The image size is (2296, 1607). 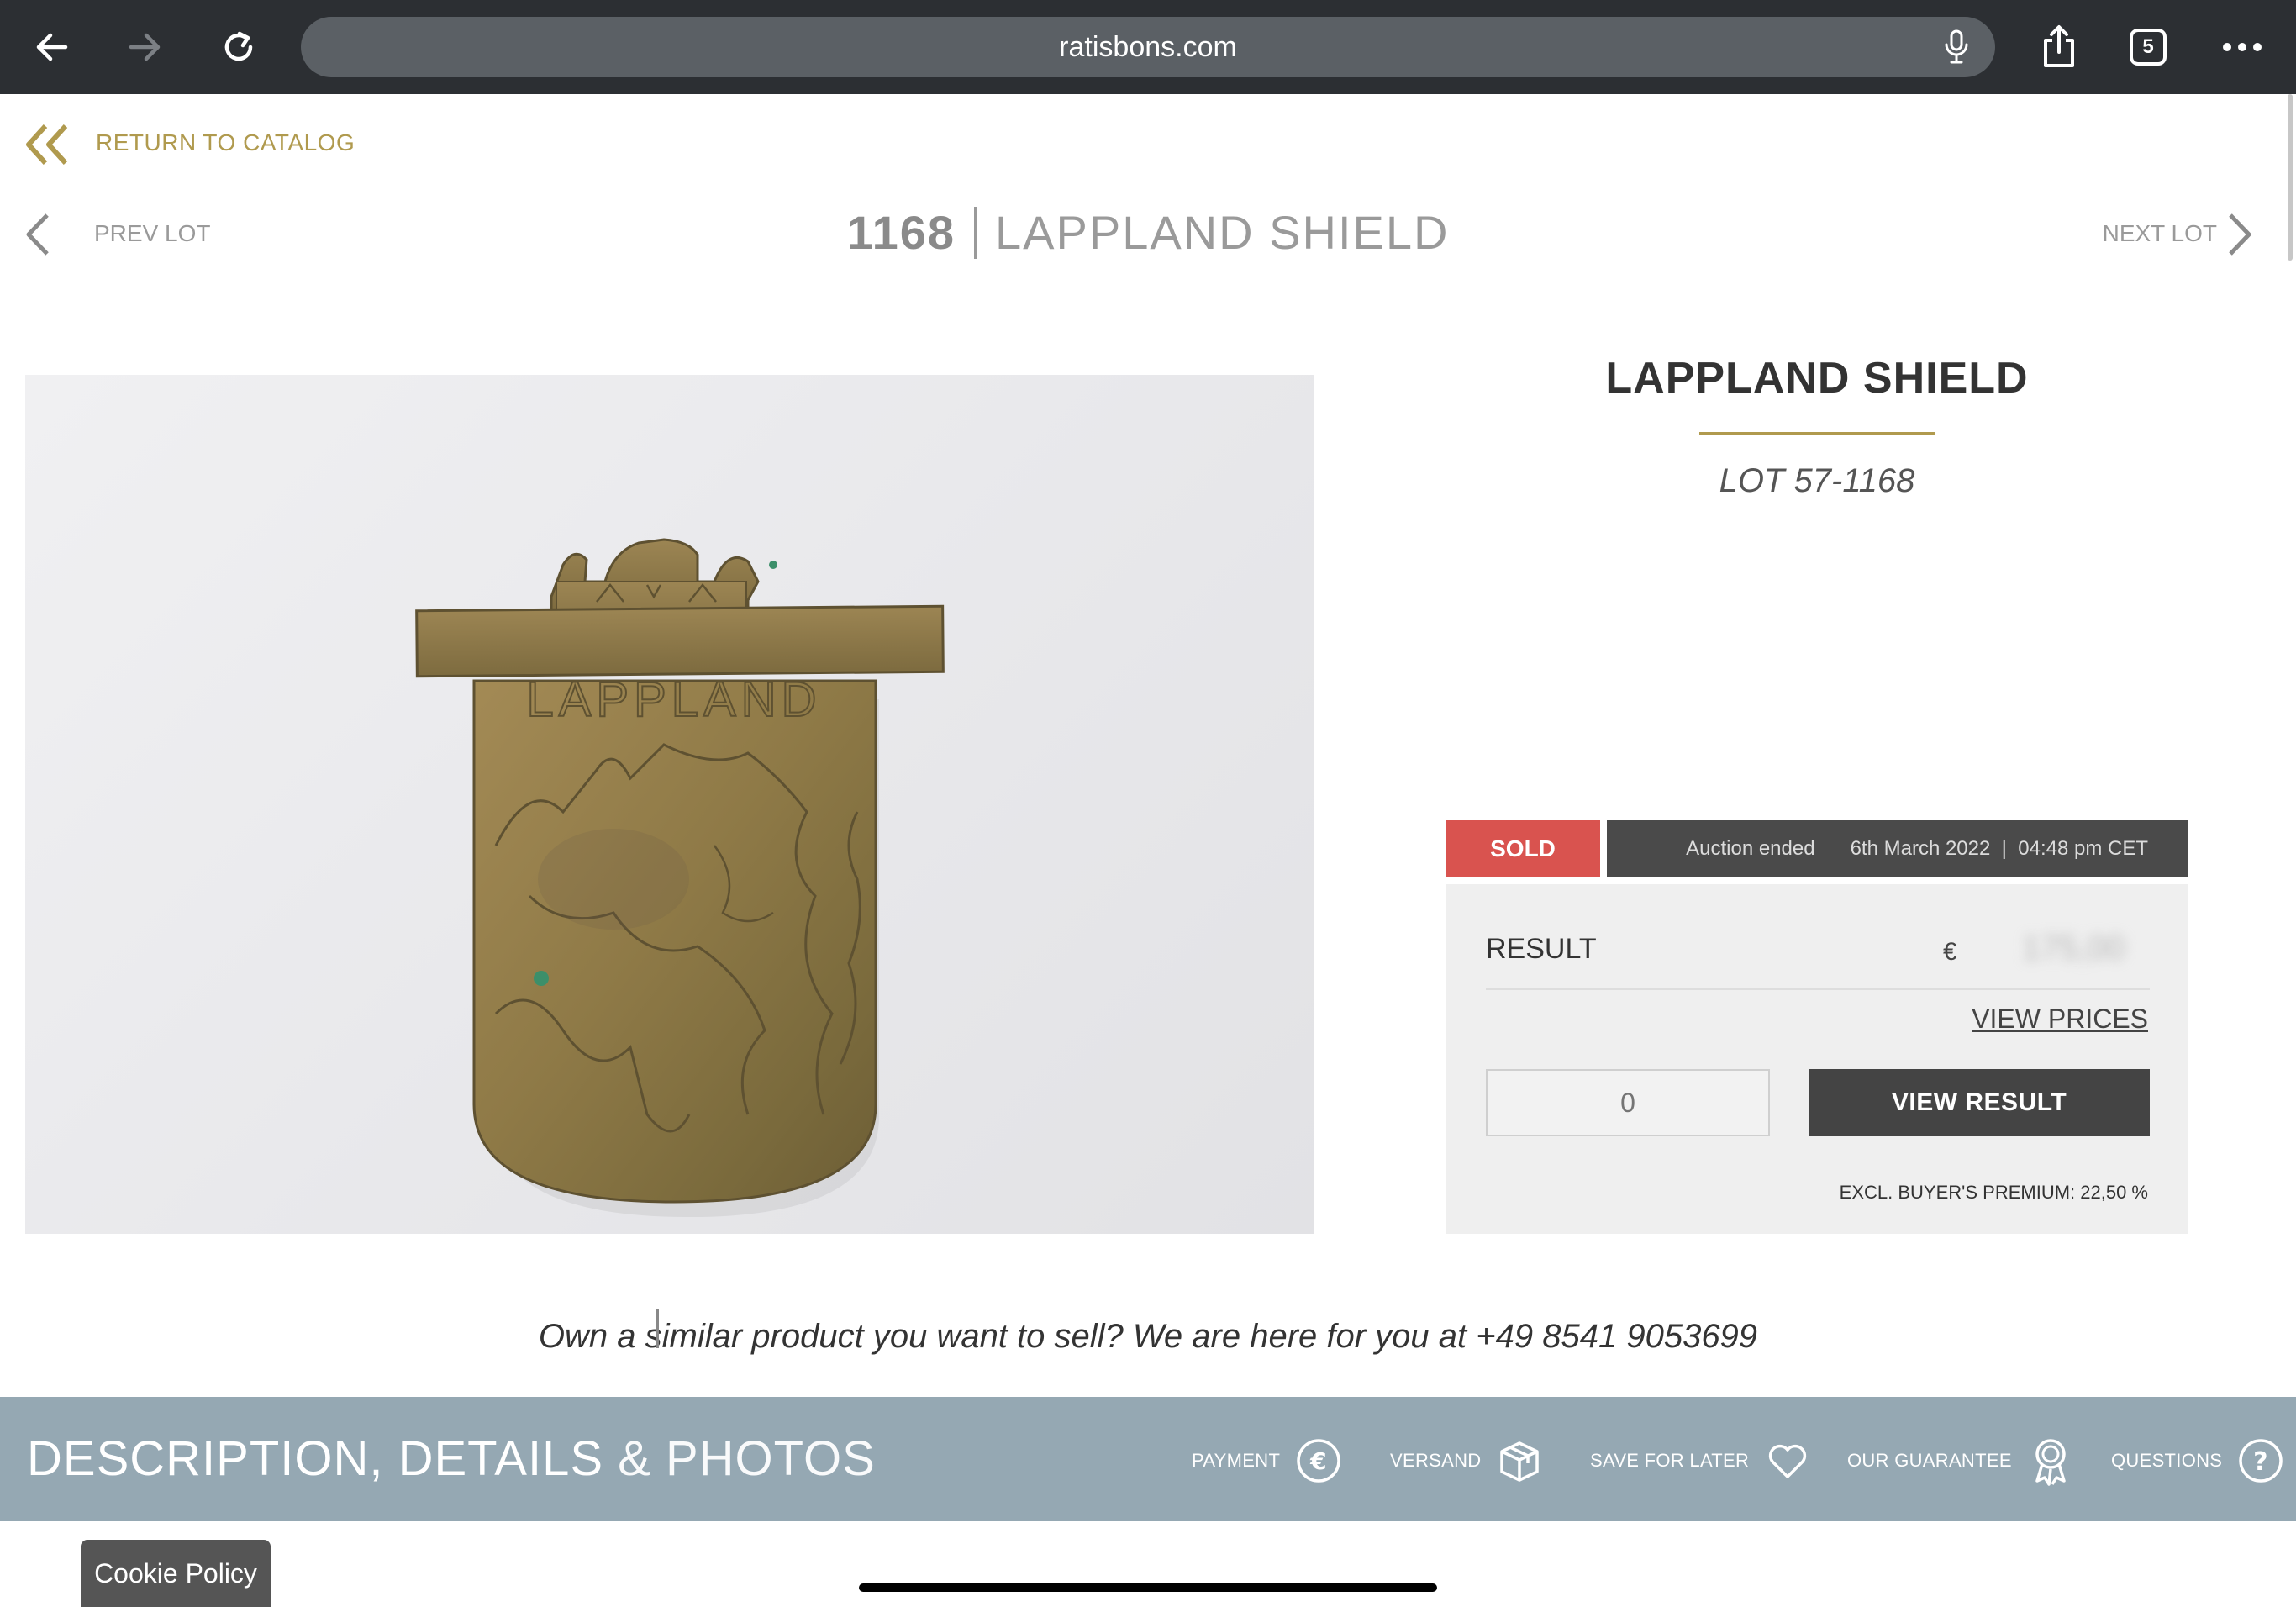 What do you see at coordinates (1956, 47) in the screenshot?
I see `microphone-icon` at bounding box center [1956, 47].